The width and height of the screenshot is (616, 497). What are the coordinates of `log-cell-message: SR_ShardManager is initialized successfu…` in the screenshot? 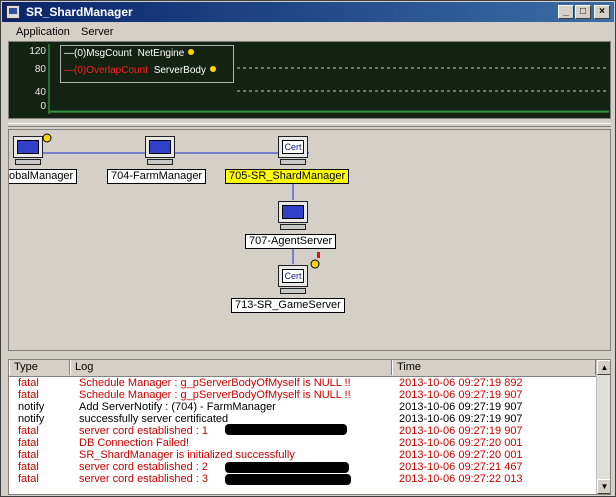 It's located at (187, 455).